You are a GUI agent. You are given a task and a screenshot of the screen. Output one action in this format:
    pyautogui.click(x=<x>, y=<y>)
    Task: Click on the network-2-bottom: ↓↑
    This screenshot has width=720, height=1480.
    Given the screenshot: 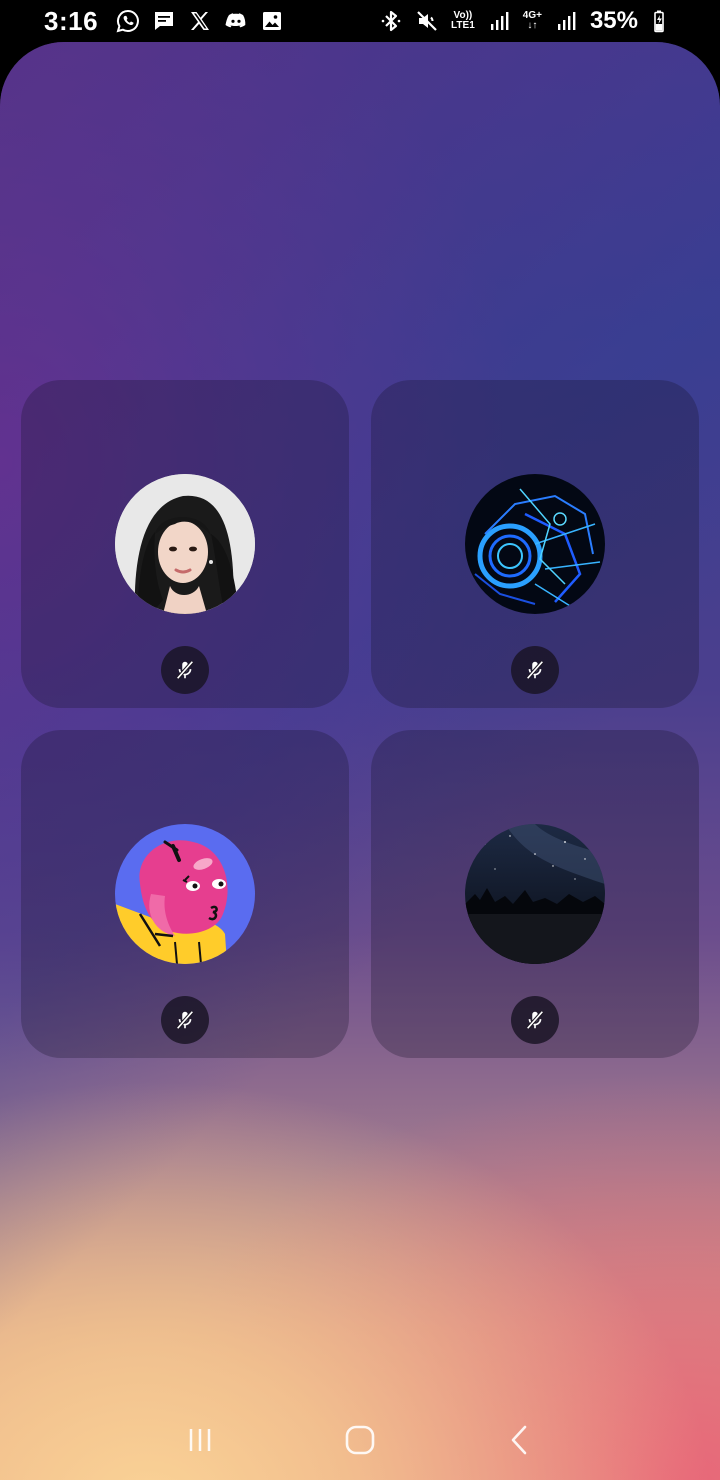 What is the action you would take?
    pyautogui.click(x=532, y=25)
    